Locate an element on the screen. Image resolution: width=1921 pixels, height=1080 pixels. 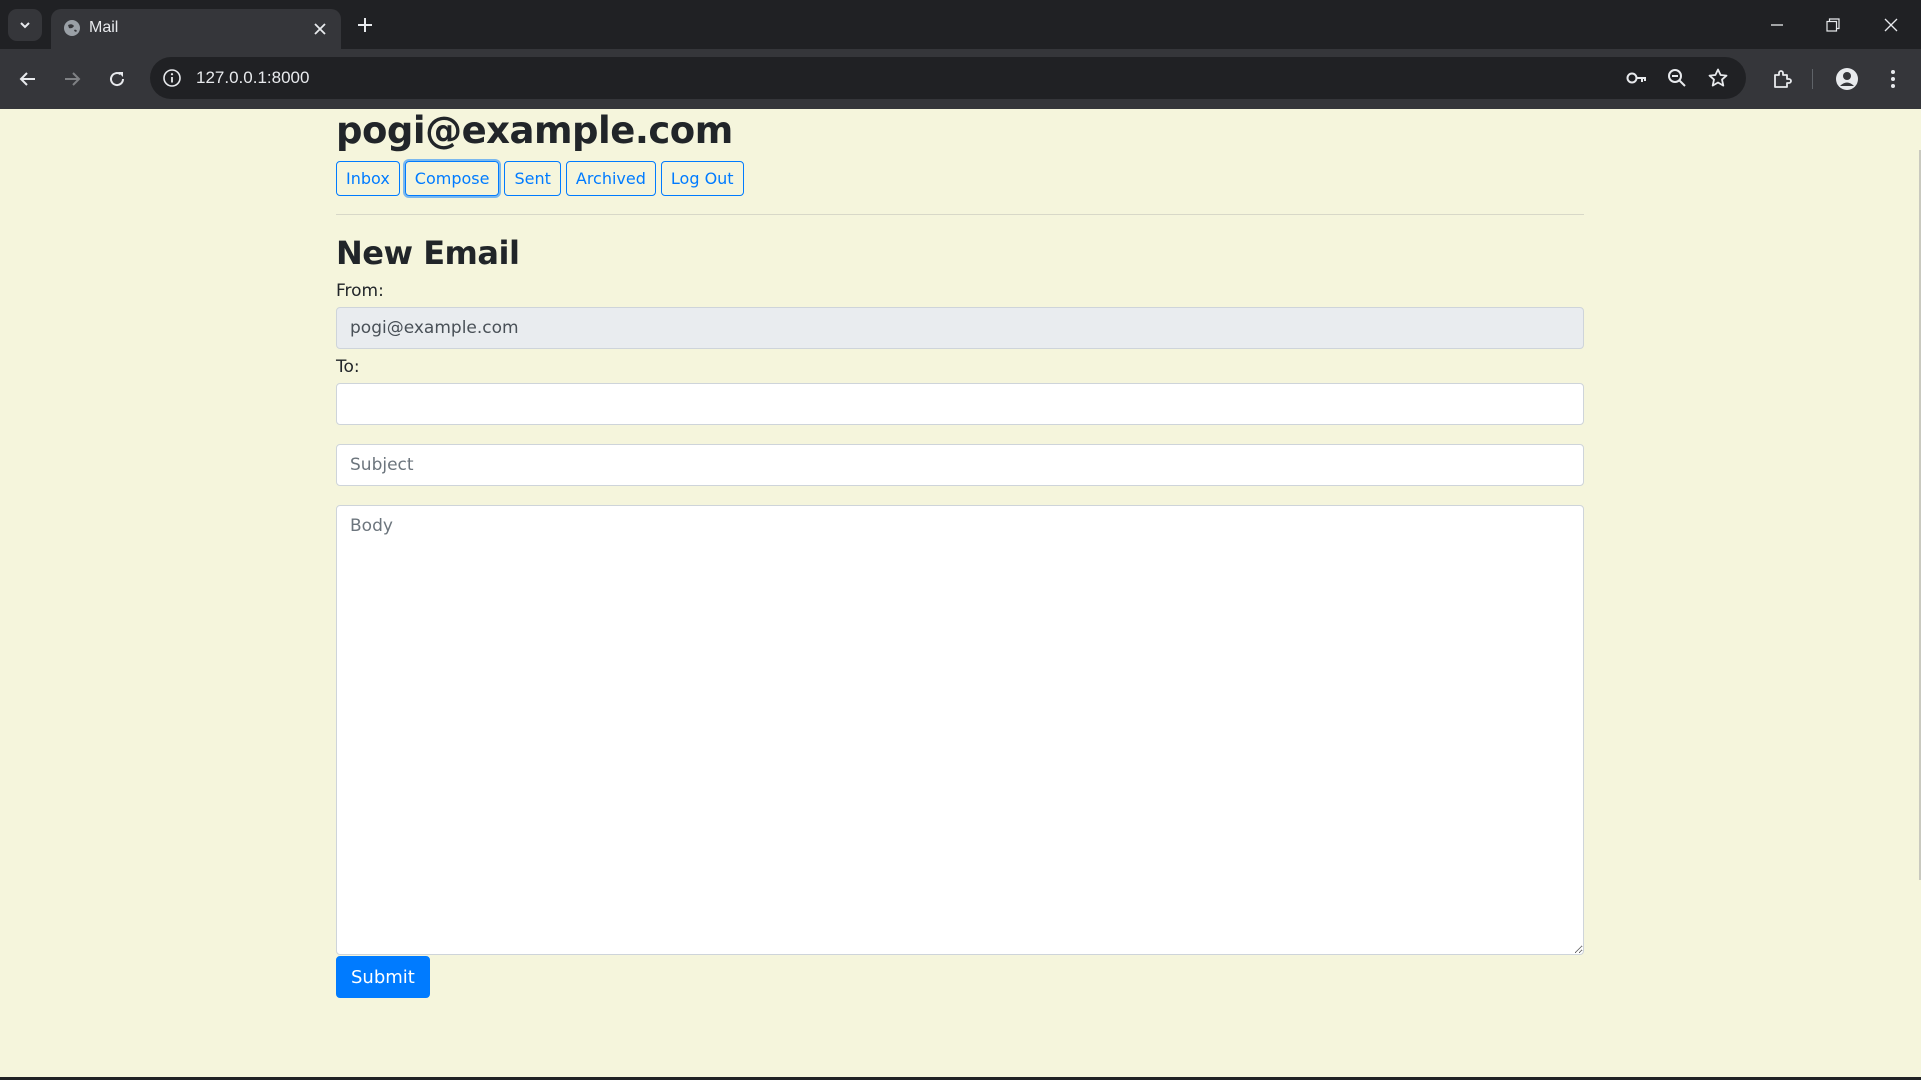
plus-icon is located at coordinates (365, 25).